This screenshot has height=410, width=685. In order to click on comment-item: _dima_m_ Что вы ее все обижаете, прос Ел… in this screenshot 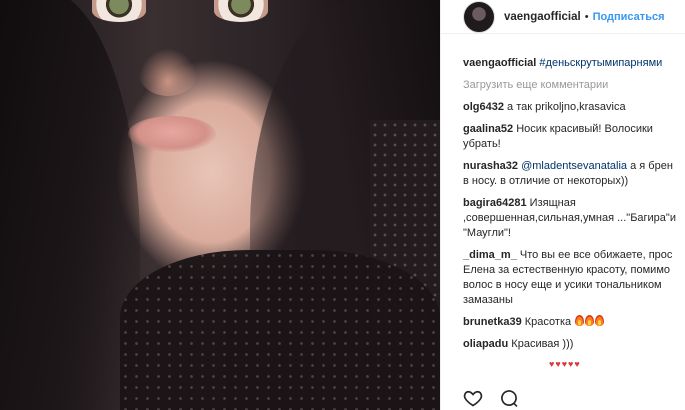, I will do `click(574, 278)`.